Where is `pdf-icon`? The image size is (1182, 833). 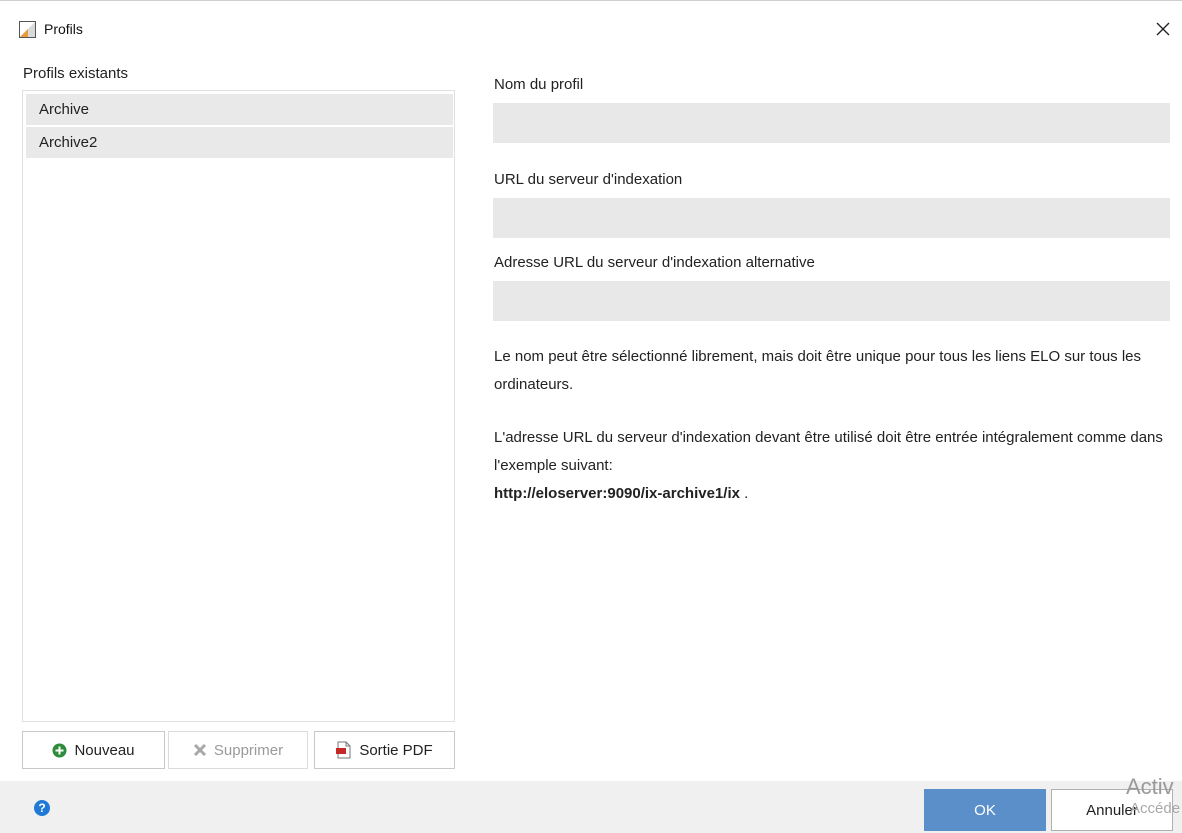 pdf-icon is located at coordinates (343, 750).